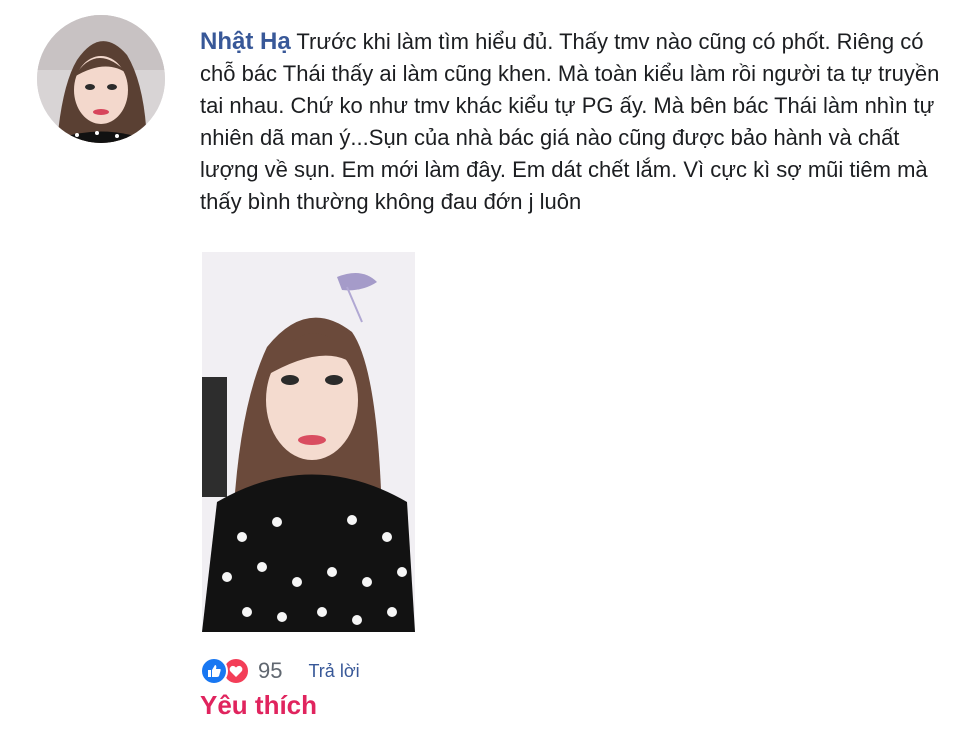  I want to click on favorite-label: Yêu thích, so click(259, 705).